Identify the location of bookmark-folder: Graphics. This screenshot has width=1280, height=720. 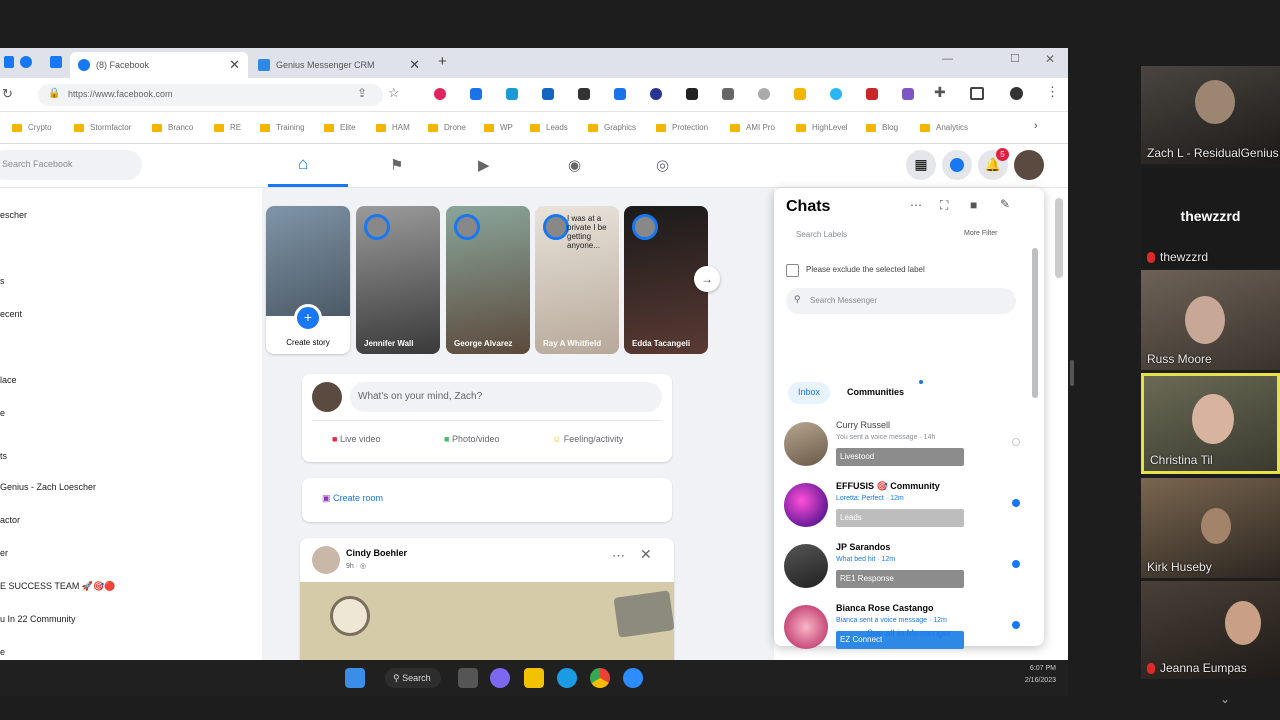
(612, 127).